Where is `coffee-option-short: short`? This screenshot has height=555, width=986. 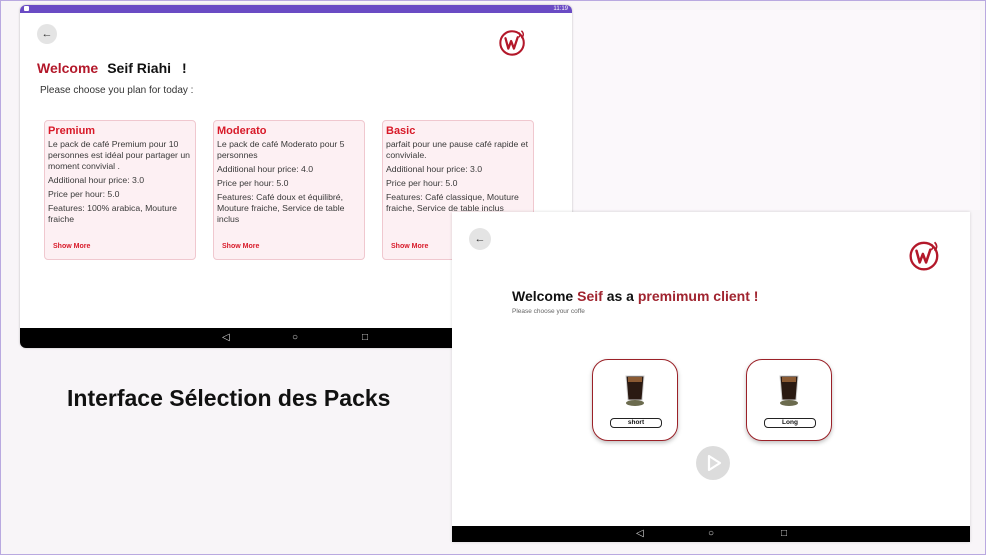
coffee-option-short: short is located at coordinates (635, 400).